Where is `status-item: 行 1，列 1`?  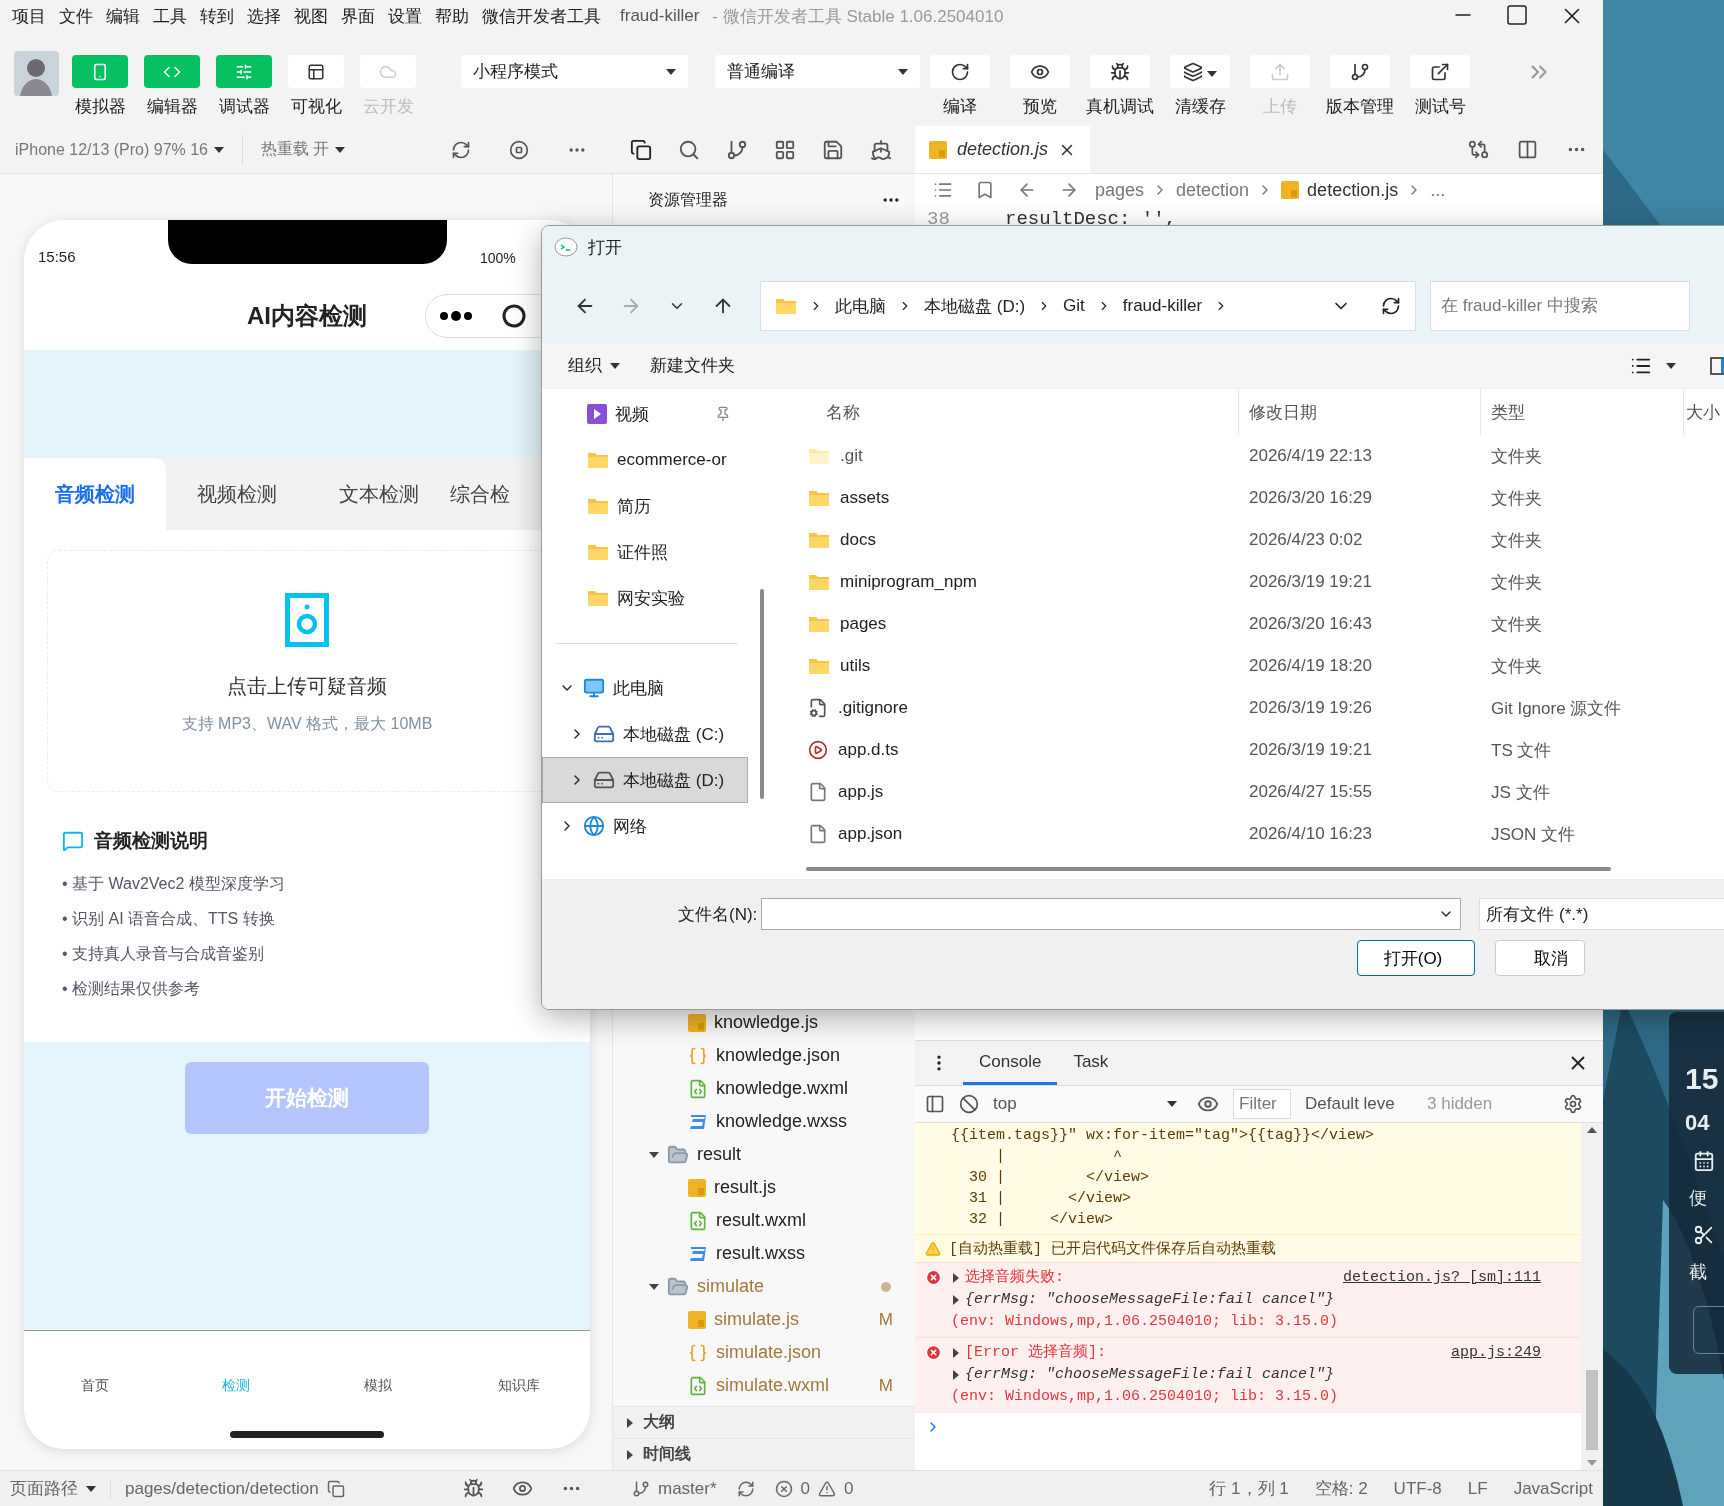
status-item: 行 1，列 1 is located at coordinates (1249, 1488).